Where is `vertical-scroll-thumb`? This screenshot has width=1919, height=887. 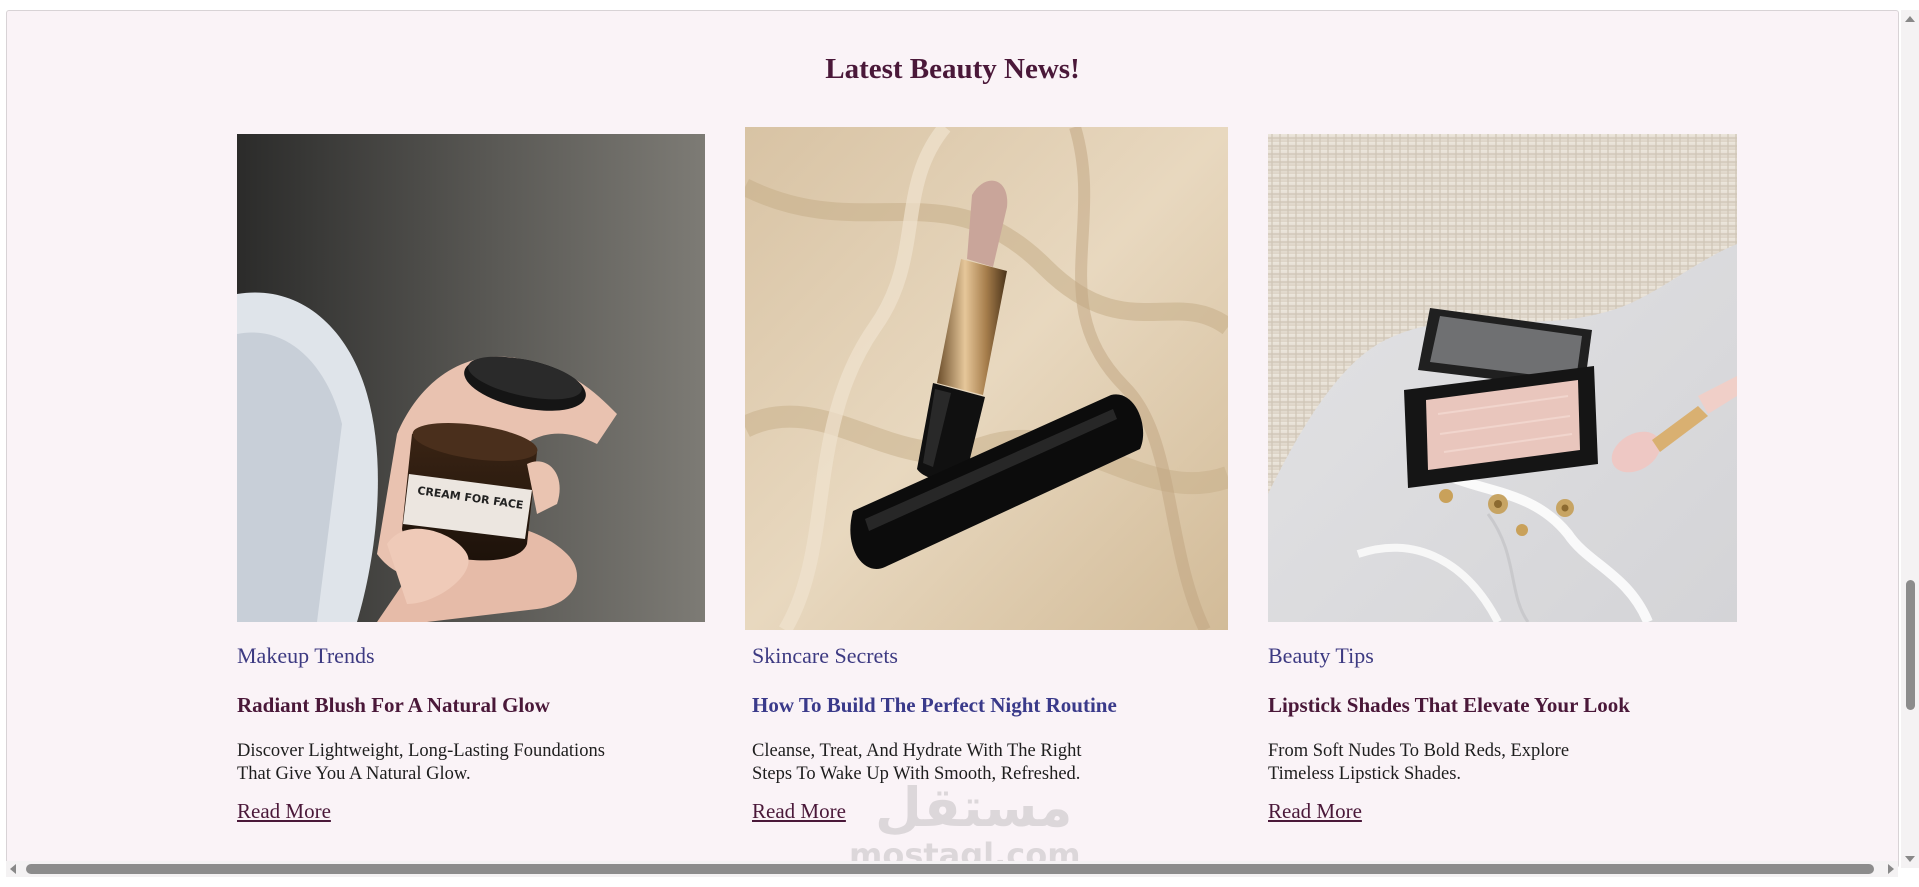
vertical-scroll-thumb is located at coordinates (1910, 645).